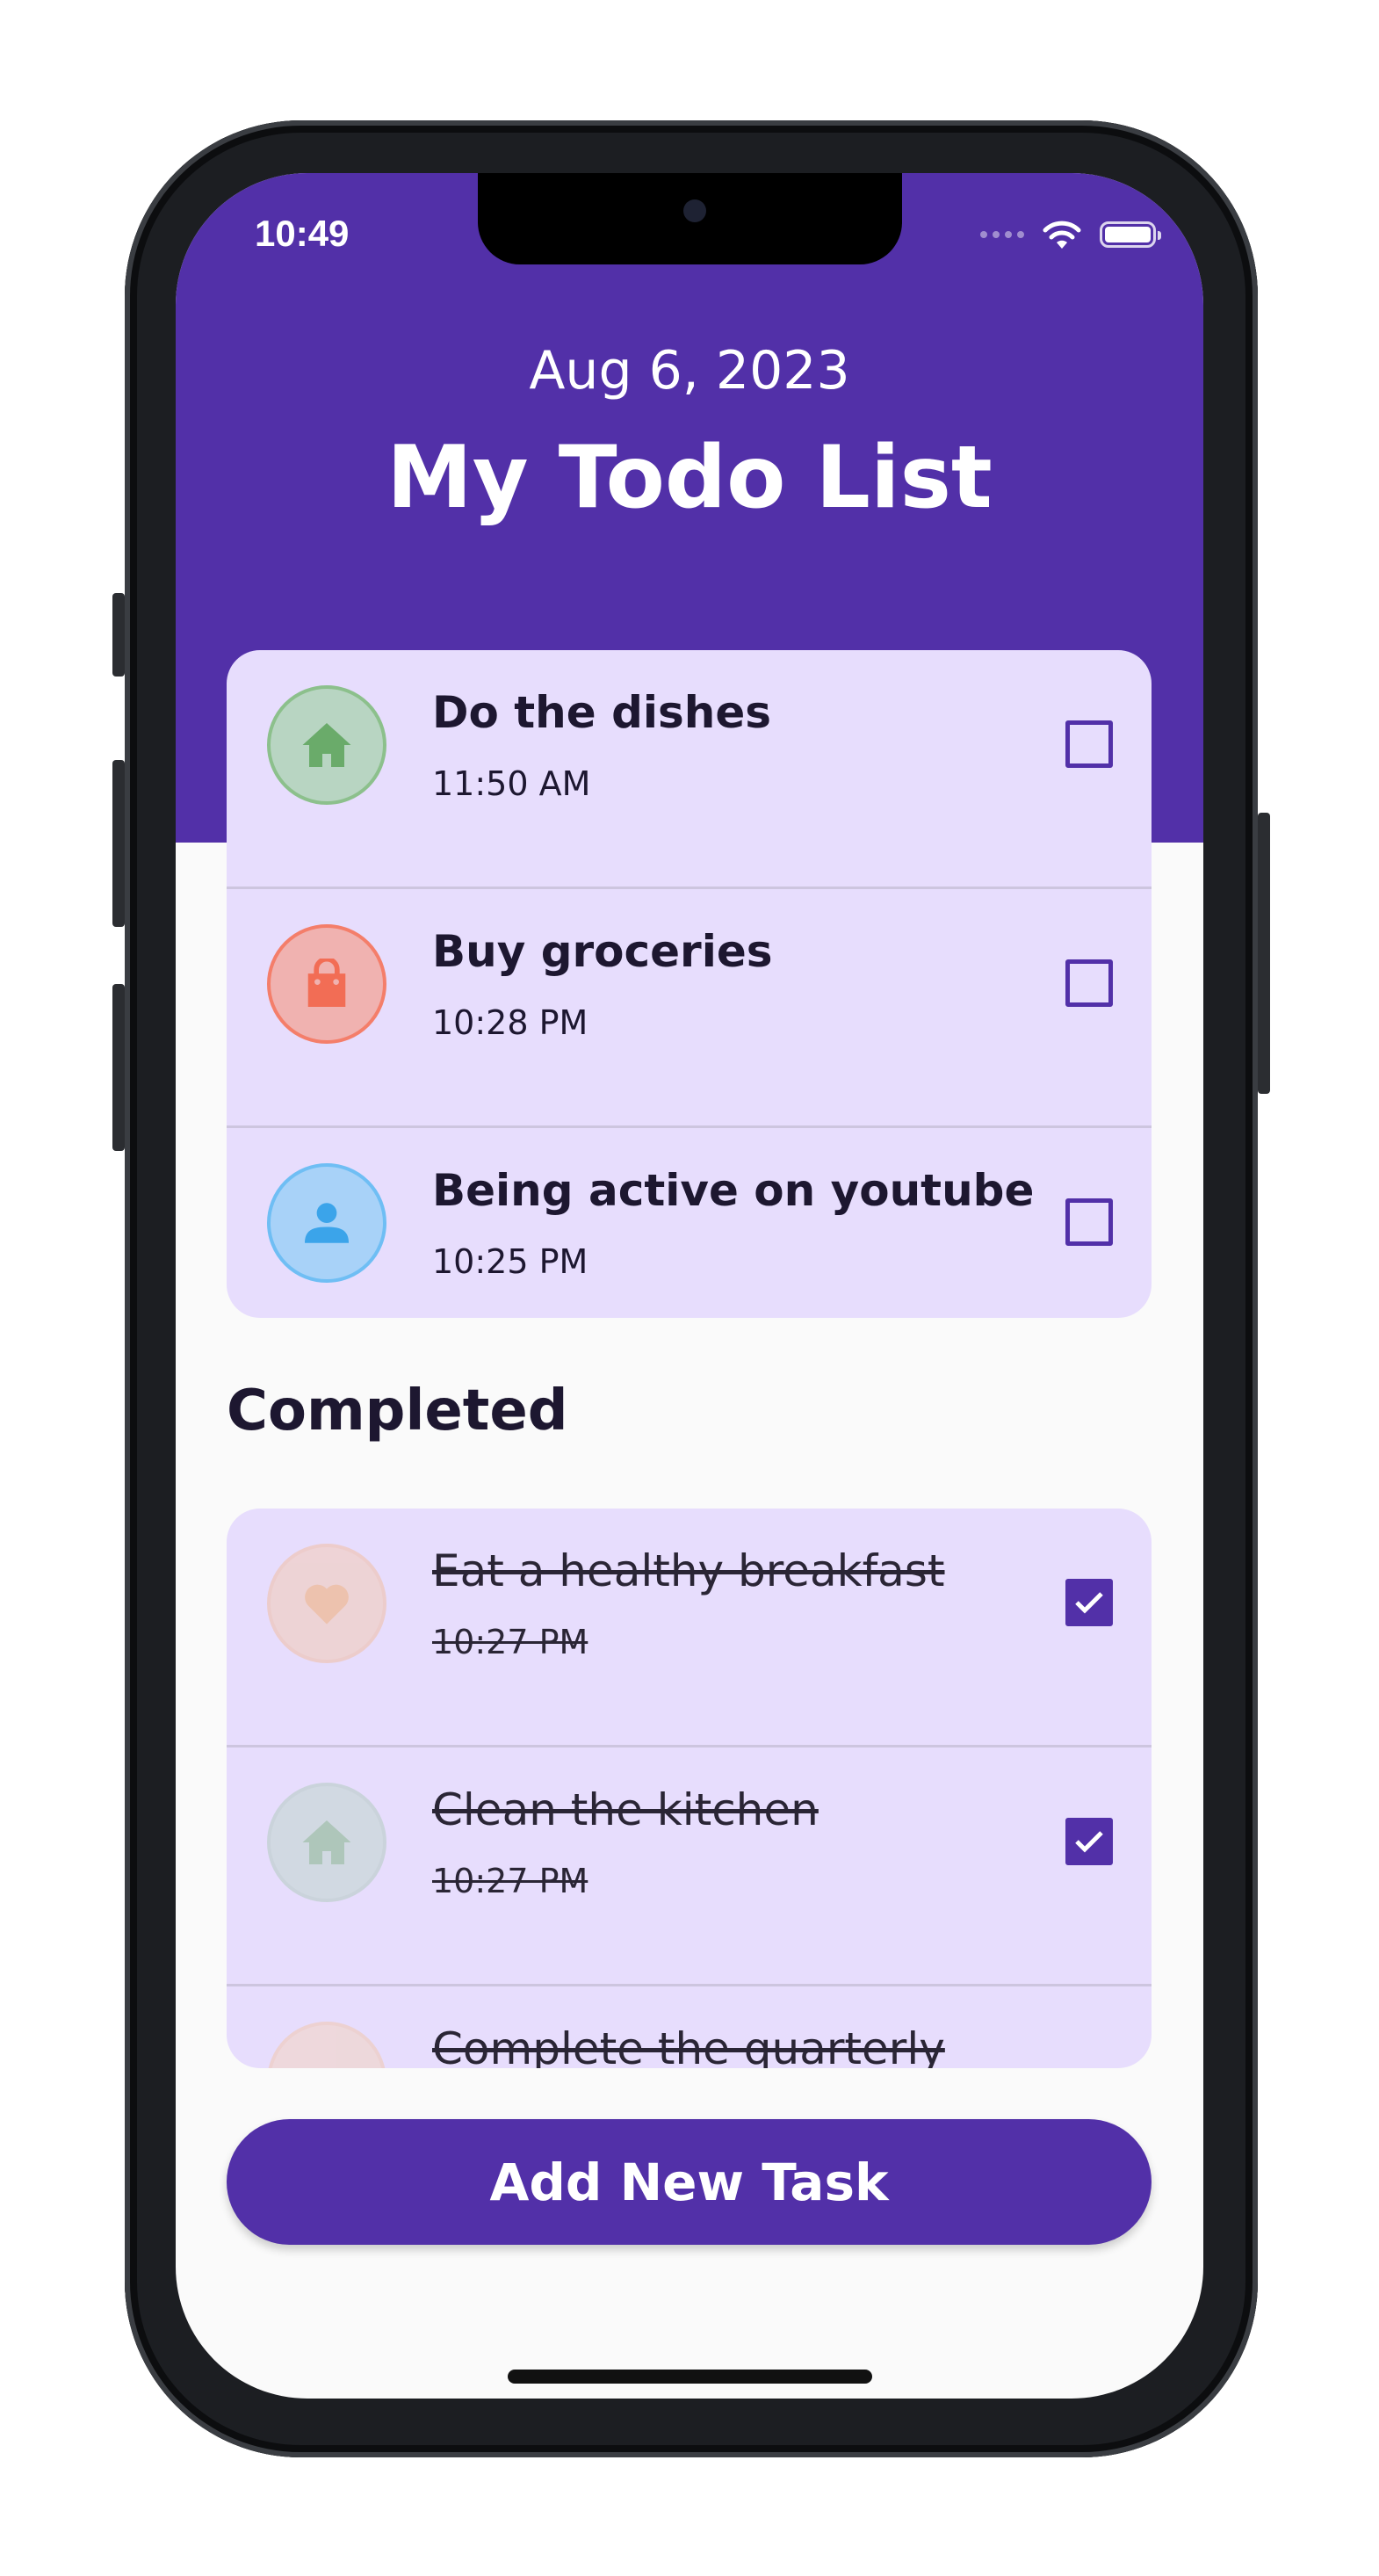 The width and height of the screenshot is (1379, 2576). Describe the element at coordinates (510, 1022) in the screenshot. I see `task-time: 10:28 PM` at that location.